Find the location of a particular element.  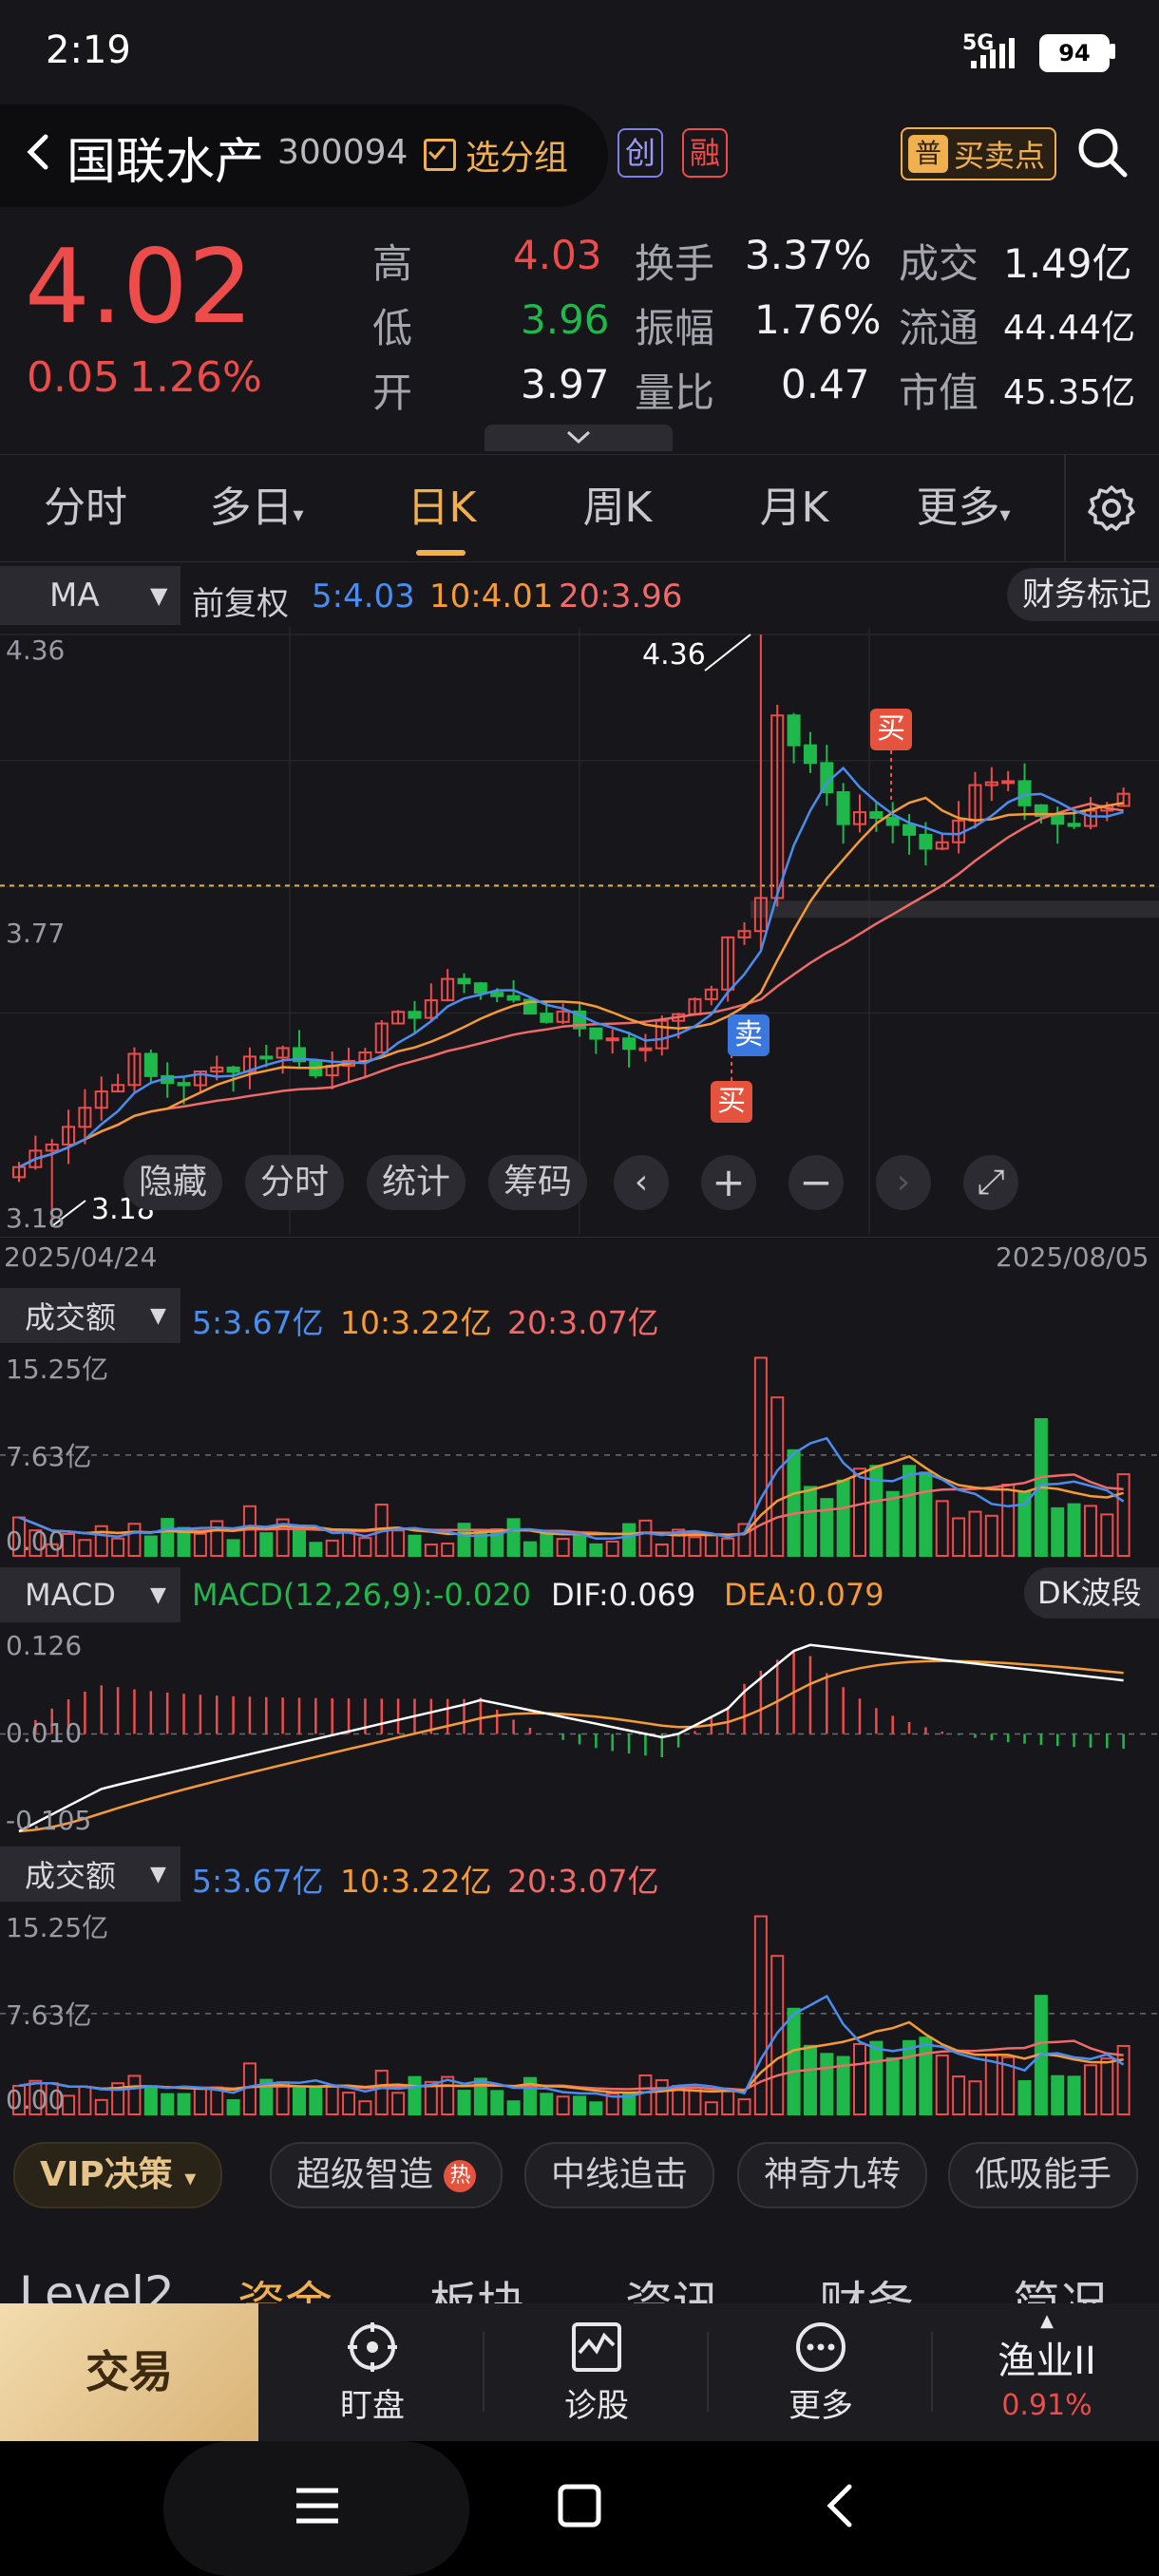

section-tab-funds: 资金 is located at coordinates (285, 2287).